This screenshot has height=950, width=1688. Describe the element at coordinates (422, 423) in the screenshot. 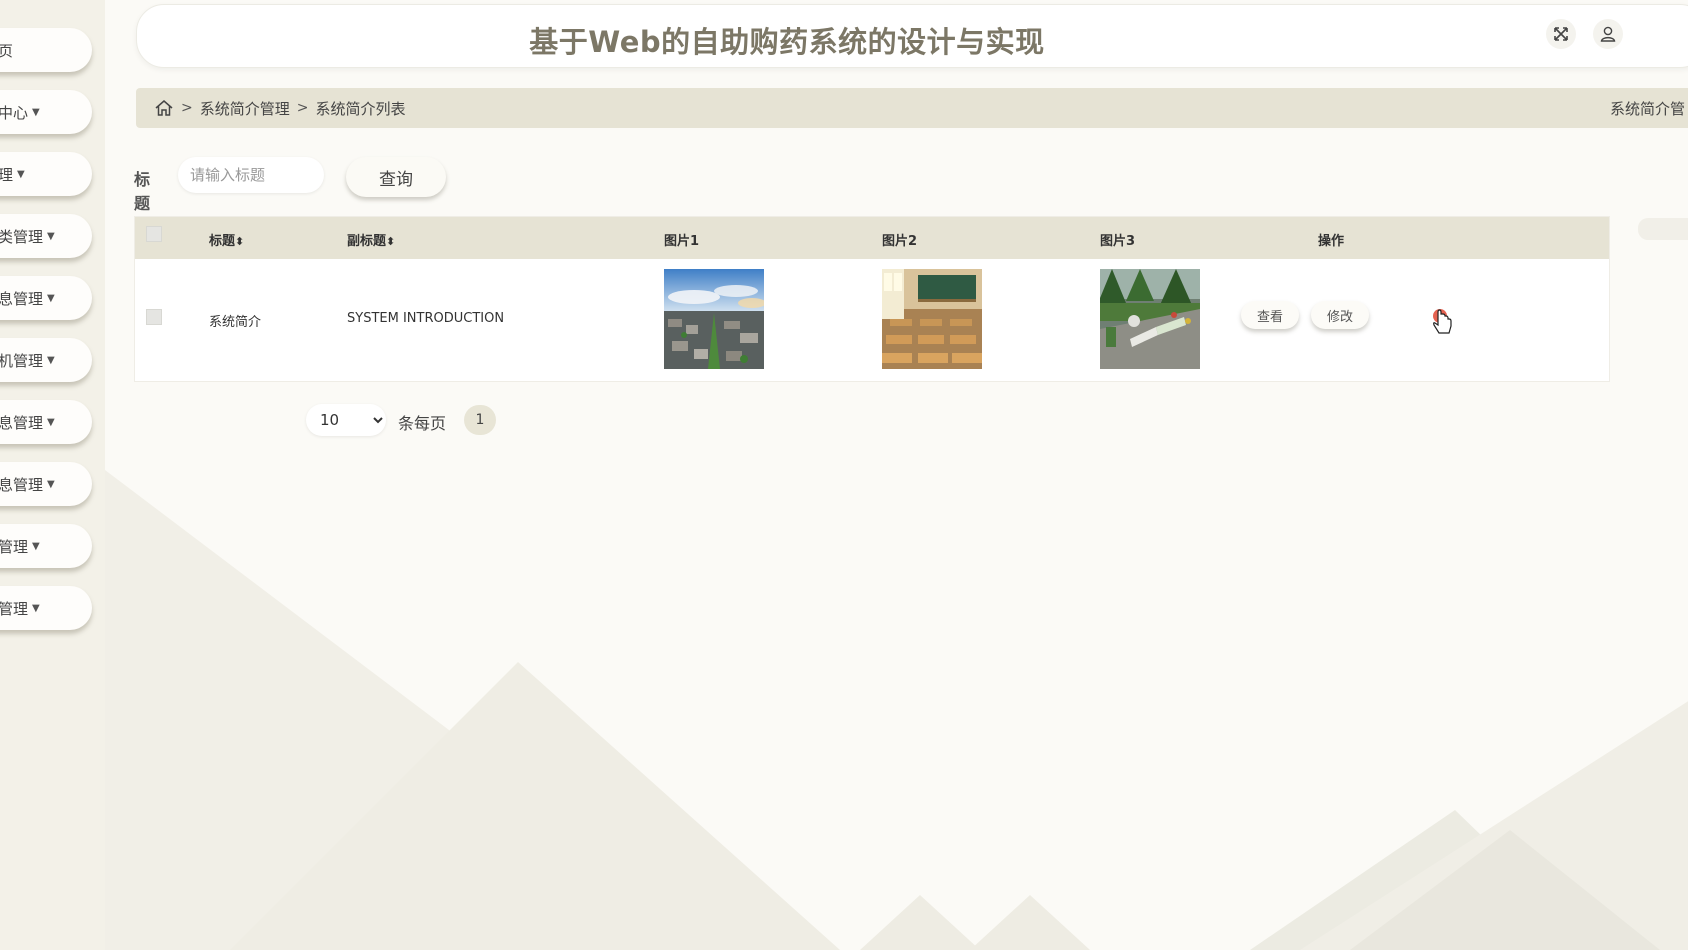

I see `per-page-label: 条每页` at that location.